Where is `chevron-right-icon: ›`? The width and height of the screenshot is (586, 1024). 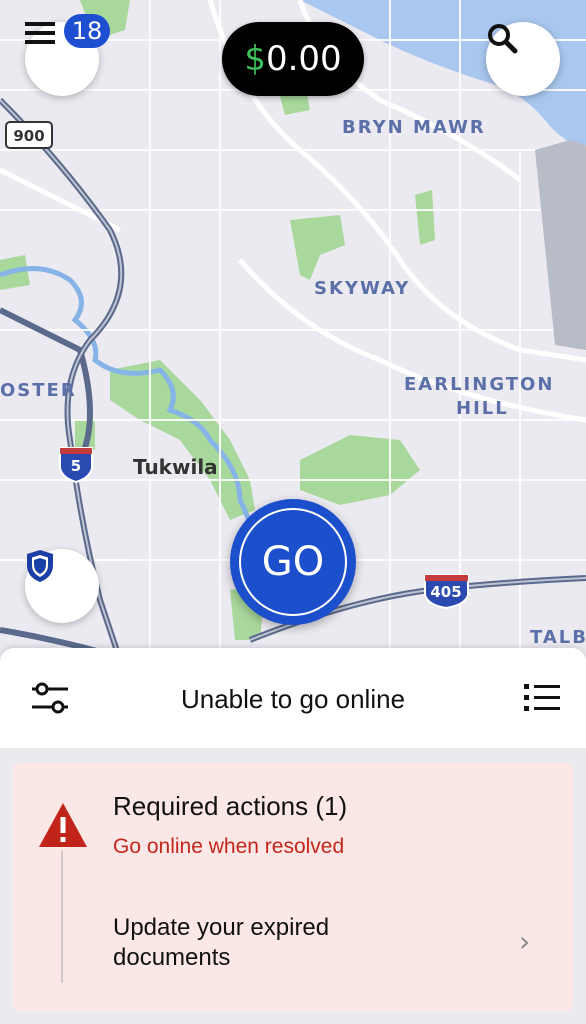
chevron-right-icon: › is located at coordinates (524, 941).